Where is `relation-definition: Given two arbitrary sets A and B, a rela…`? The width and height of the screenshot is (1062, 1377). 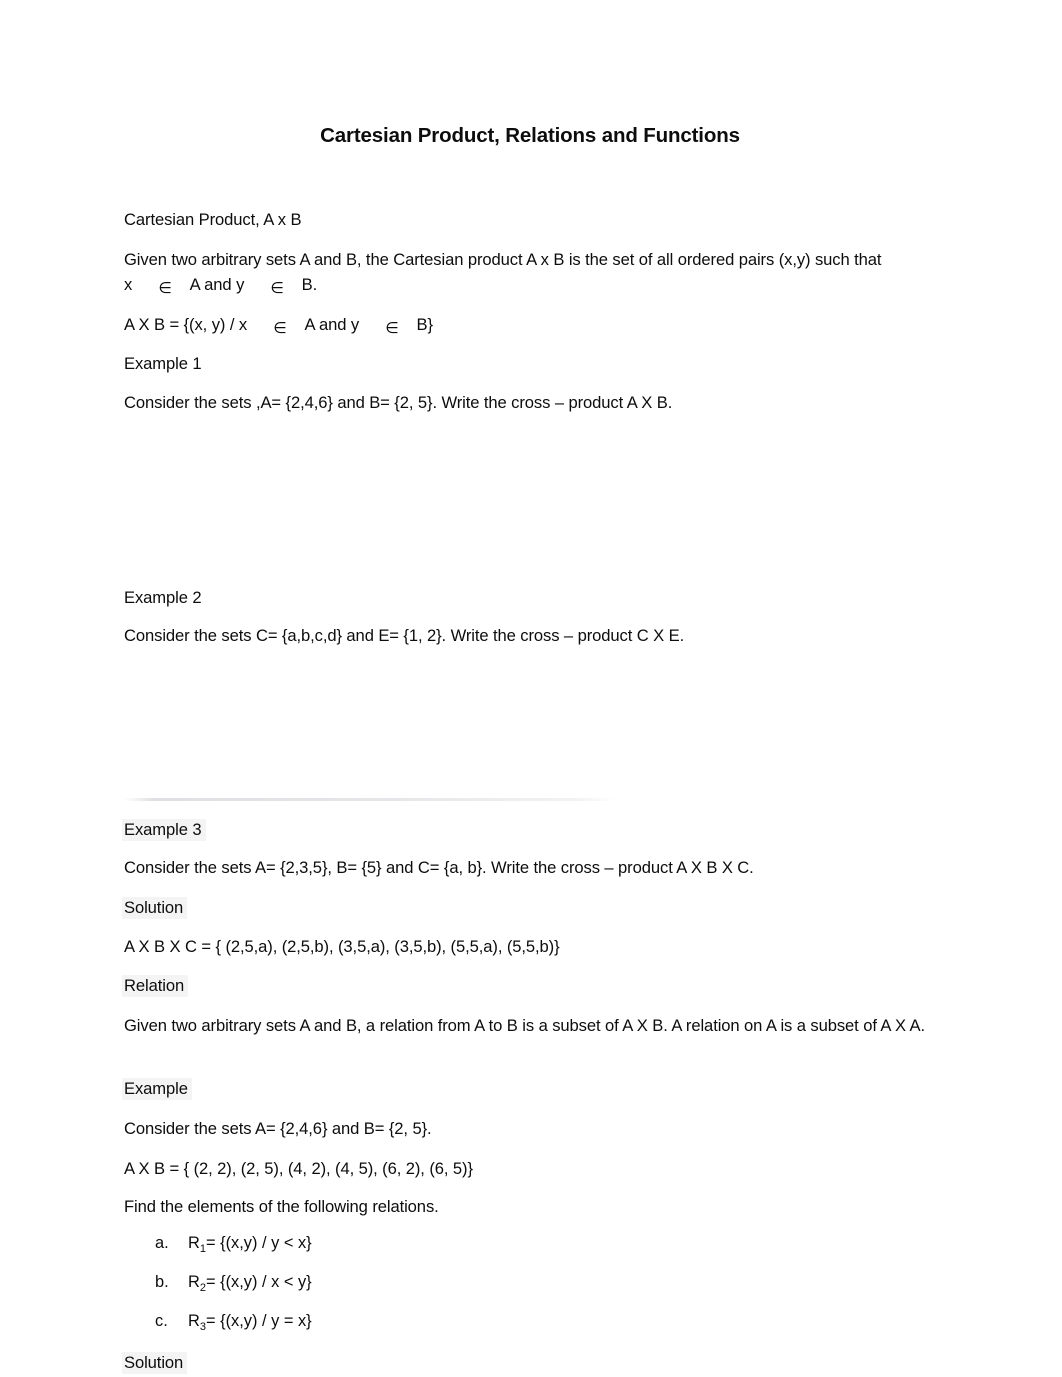 relation-definition: Given two arbitrary sets A and B, a rela… is located at coordinates (525, 1025).